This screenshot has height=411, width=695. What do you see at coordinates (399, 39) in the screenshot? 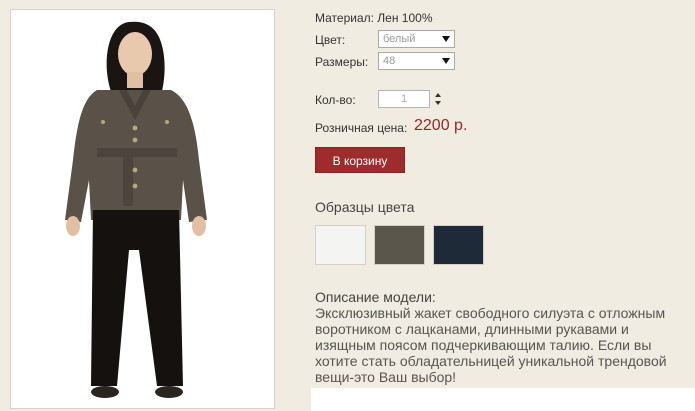
I see `color-select-value: белый` at bounding box center [399, 39].